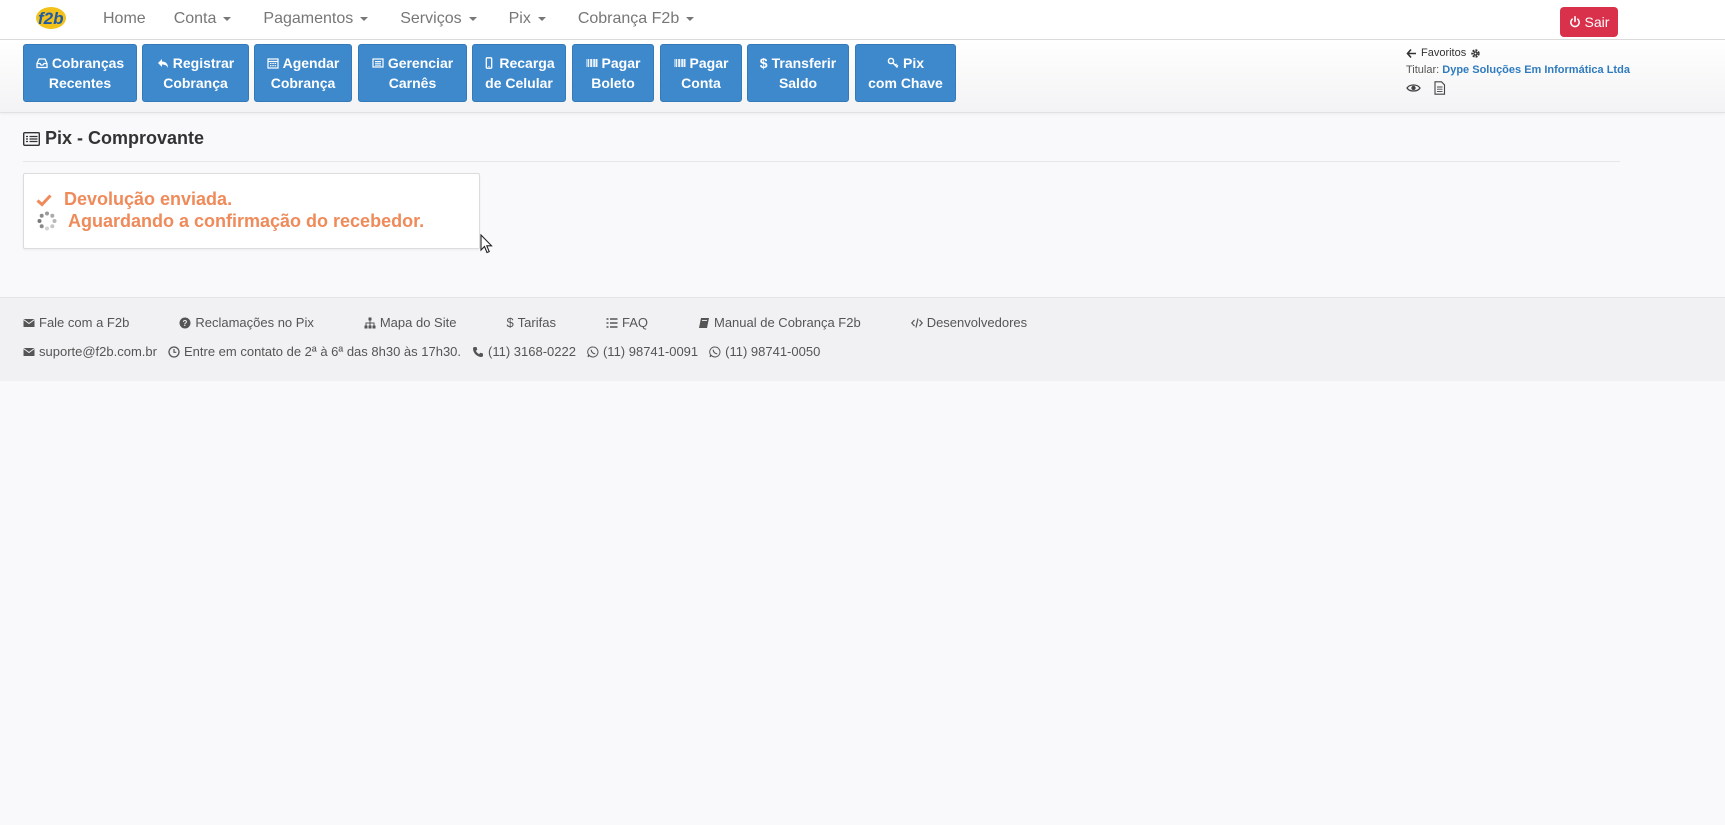 The height and width of the screenshot is (825, 1725). I want to click on nav-conta: Conta, so click(203, 19).